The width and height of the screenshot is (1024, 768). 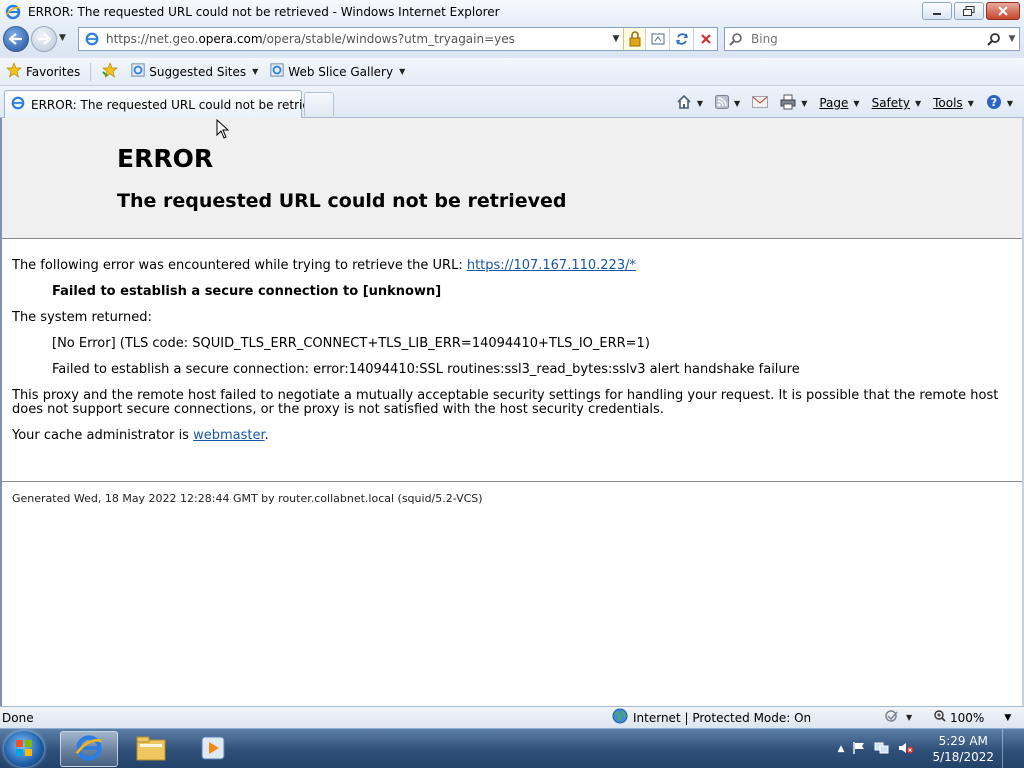 I want to click on suggested-sites-icon, so click(x=138, y=71).